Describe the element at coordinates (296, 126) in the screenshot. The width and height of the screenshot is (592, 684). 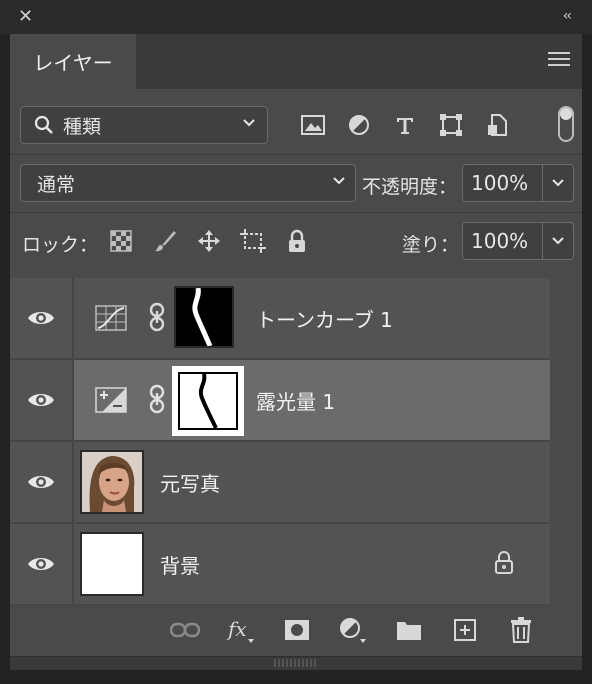
I see `filter-row: 種類` at that location.